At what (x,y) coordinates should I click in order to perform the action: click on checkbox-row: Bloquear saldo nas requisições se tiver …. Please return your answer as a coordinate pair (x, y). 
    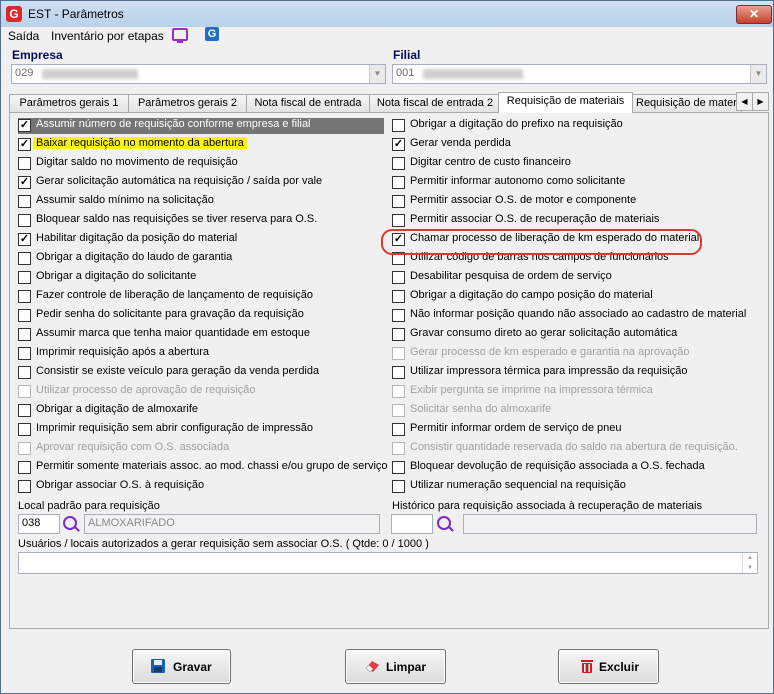
    Looking at the image, I should click on (201, 221).